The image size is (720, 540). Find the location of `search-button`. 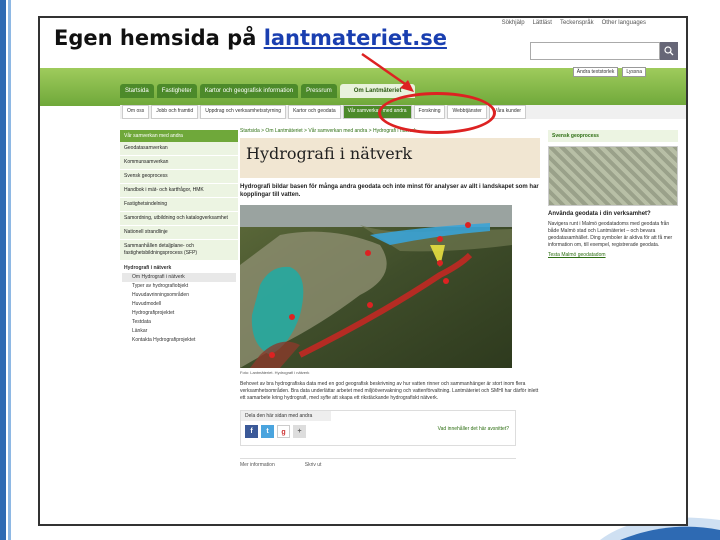

search-button is located at coordinates (669, 51).